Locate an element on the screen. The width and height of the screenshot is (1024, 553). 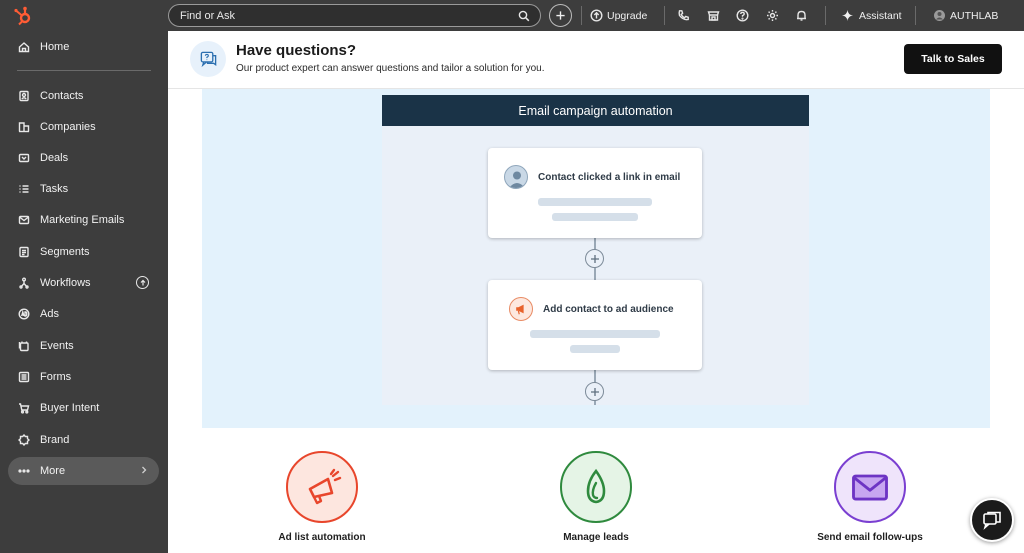
sidebar-item-segments: Segments is located at coordinates (83, 252).